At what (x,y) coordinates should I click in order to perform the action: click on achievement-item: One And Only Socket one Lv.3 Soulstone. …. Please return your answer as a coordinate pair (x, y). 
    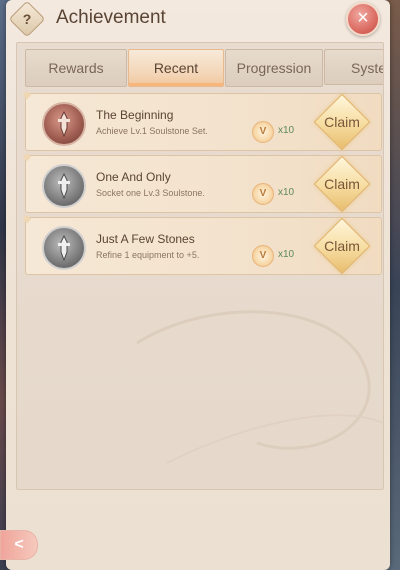
    Looking at the image, I should click on (203, 184).